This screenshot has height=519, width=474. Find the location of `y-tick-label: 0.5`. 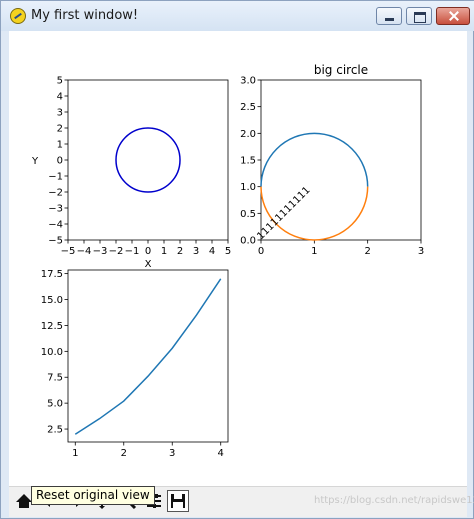

y-tick-label: 0.5 is located at coordinates (248, 214).